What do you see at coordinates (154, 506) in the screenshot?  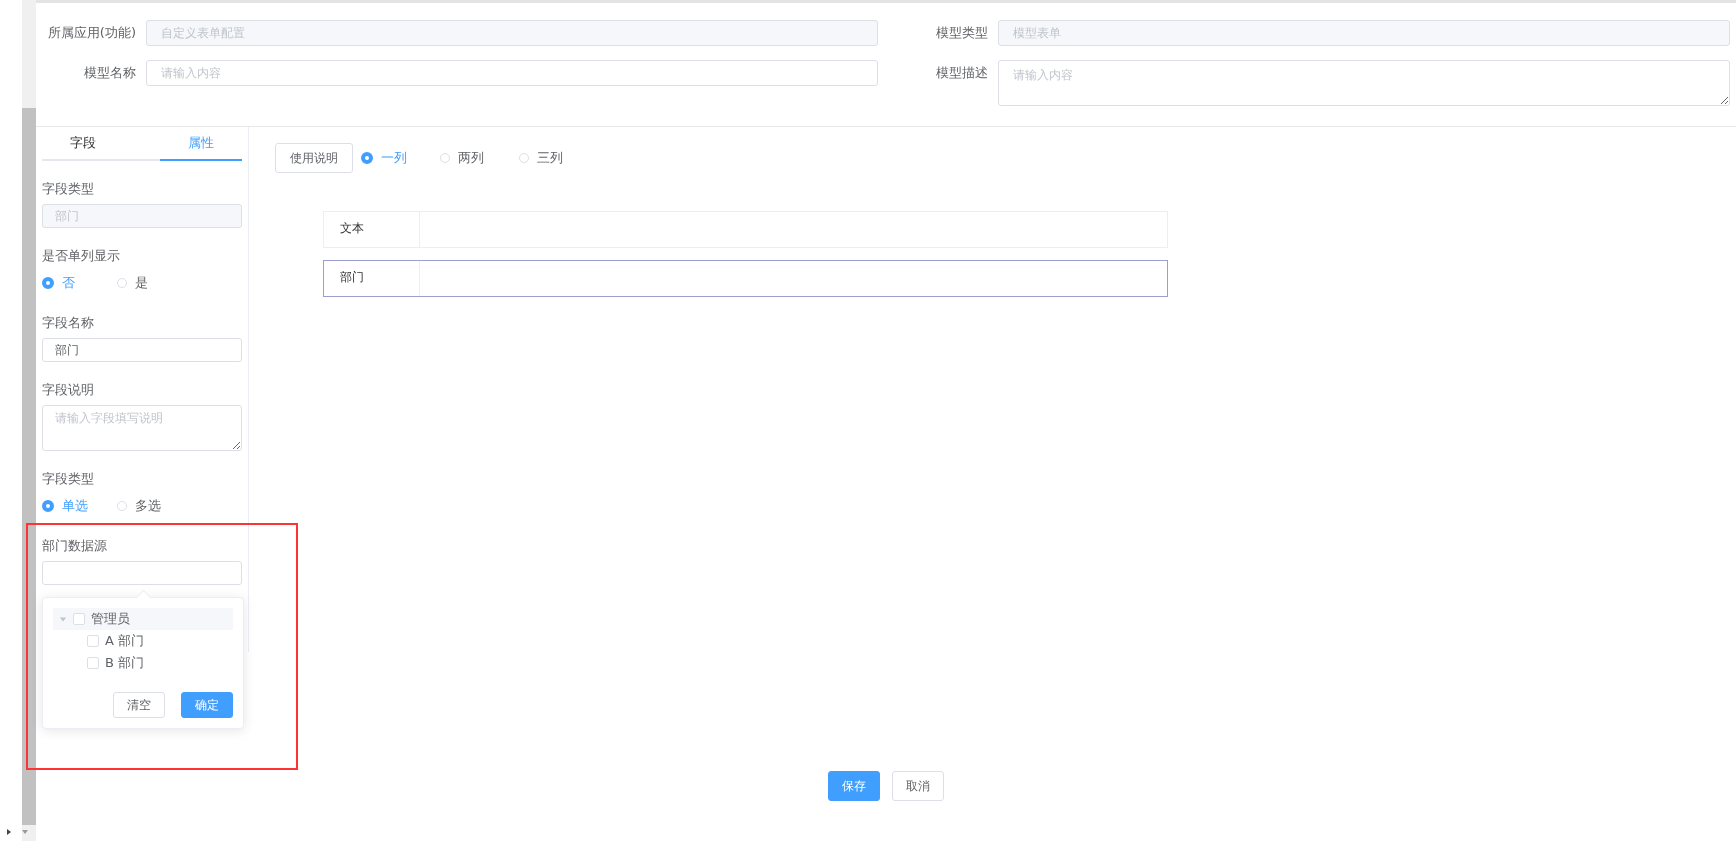 I see `radio-option: 多选` at bounding box center [154, 506].